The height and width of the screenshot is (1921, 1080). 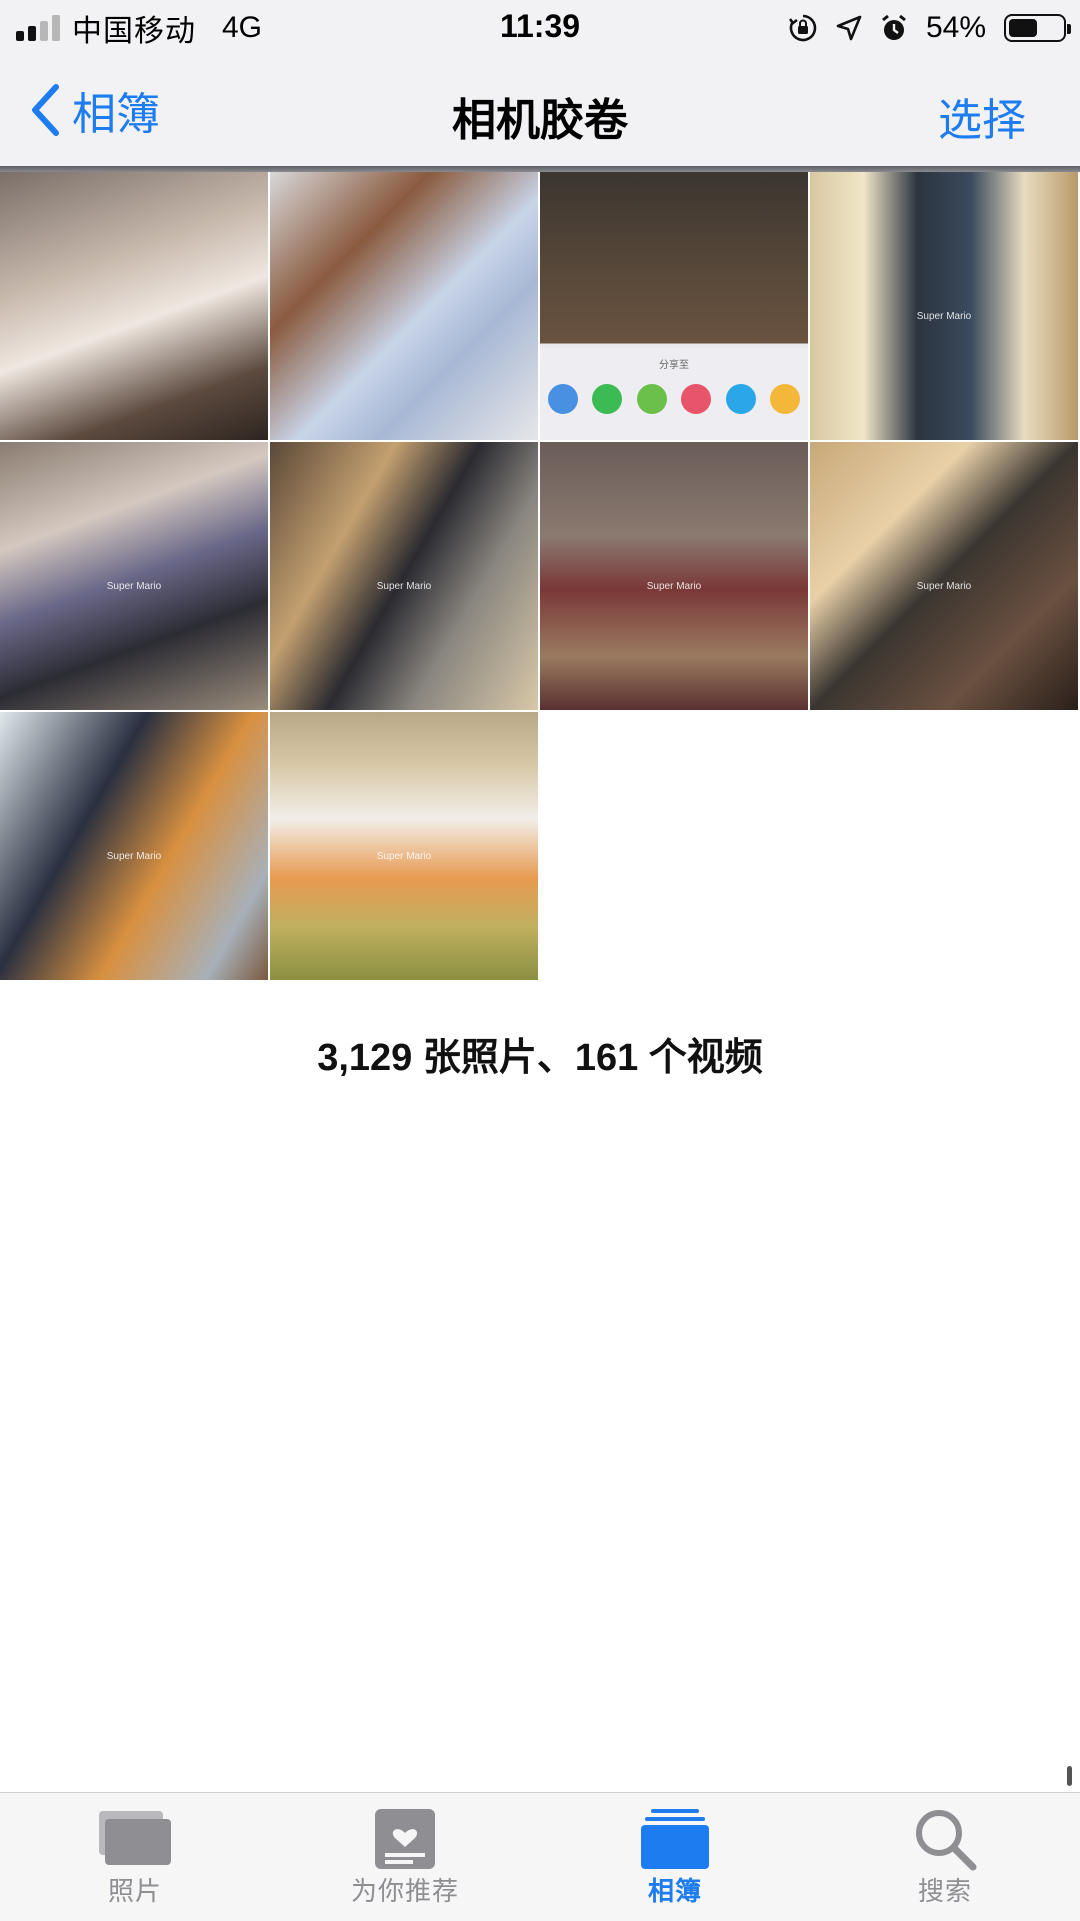 What do you see at coordinates (1037, 28) in the screenshot?
I see `battery-icon` at bounding box center [1037, 28].